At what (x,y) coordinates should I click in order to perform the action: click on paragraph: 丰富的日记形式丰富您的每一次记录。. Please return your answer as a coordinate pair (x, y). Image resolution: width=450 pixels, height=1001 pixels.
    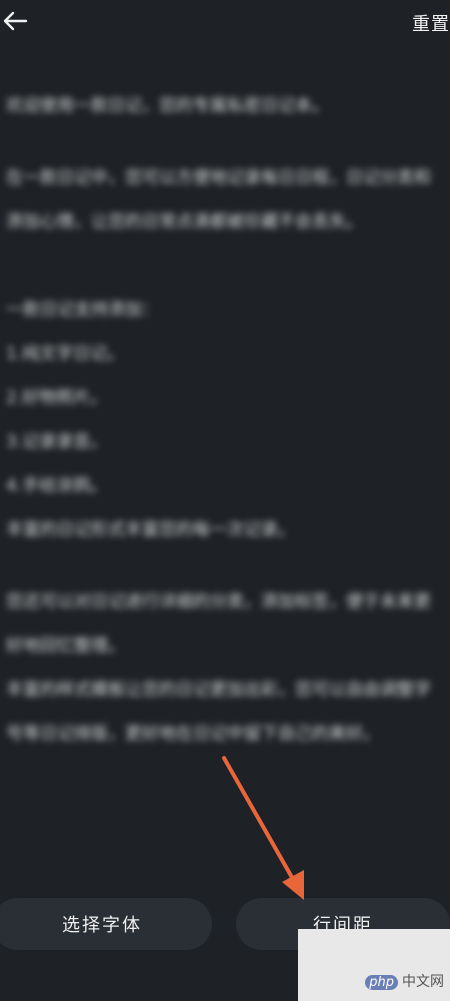
    Looking at the image, I should click on (150, 530).